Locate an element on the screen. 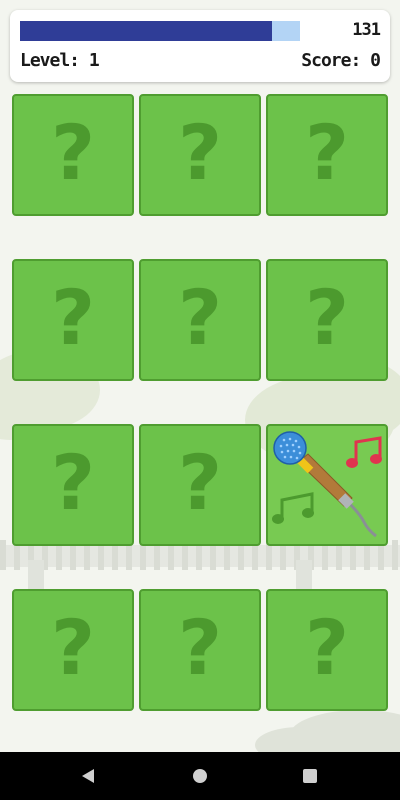  timer-value: 131 is located at coordinates (366, 30).